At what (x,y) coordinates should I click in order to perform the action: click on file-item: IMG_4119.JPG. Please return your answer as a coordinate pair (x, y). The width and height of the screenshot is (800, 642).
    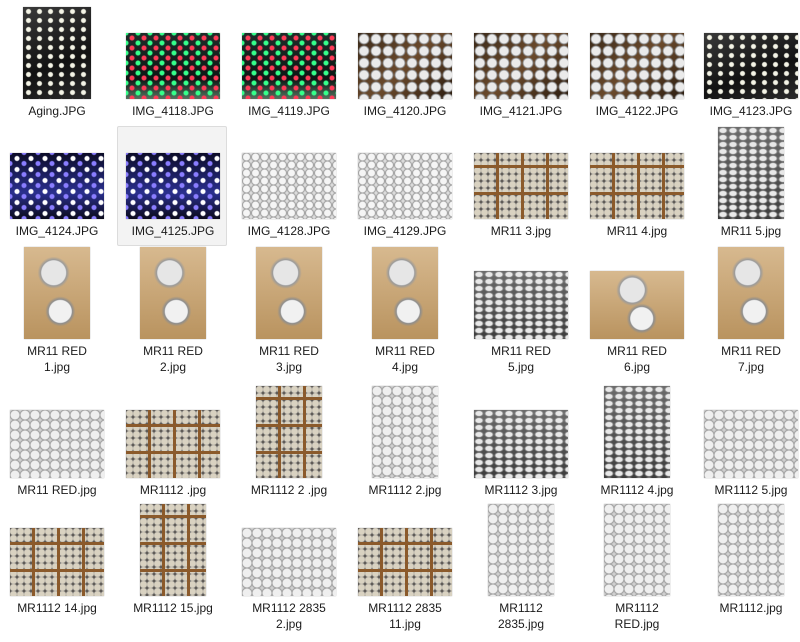
    Looking at the image, I should click on (288, 66).